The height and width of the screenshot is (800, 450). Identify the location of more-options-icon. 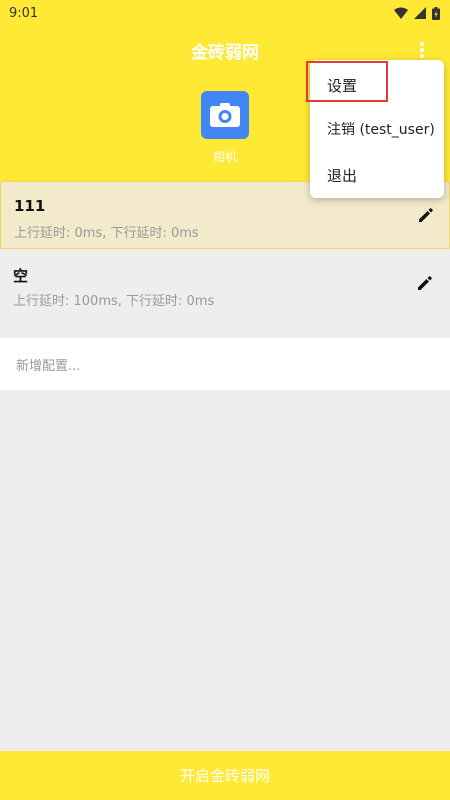
(422, 50).